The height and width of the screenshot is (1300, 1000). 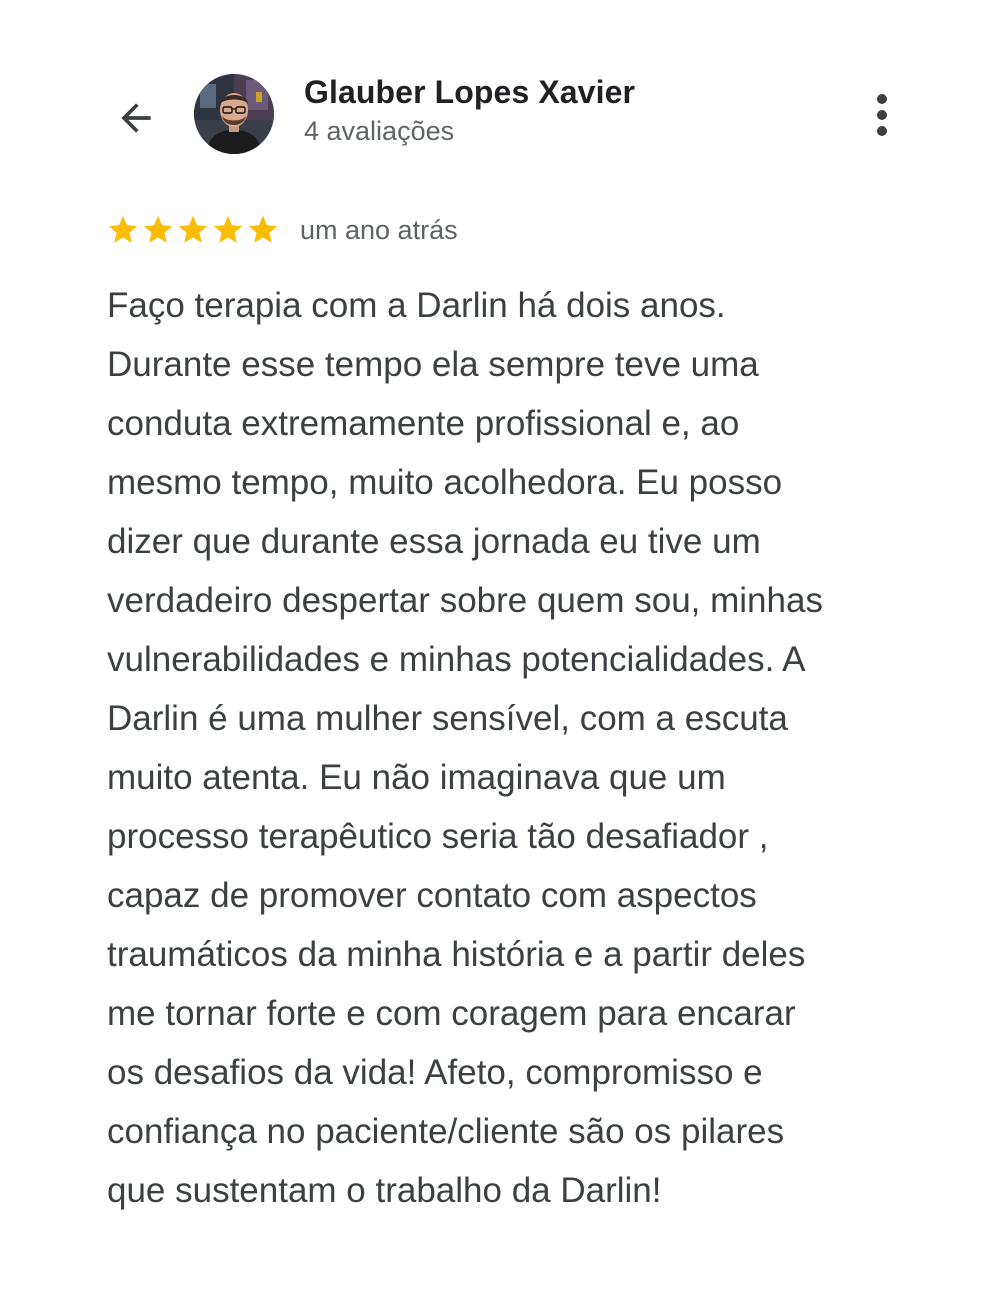 I want to click on avatar-photo, so click(x=234, y=114).